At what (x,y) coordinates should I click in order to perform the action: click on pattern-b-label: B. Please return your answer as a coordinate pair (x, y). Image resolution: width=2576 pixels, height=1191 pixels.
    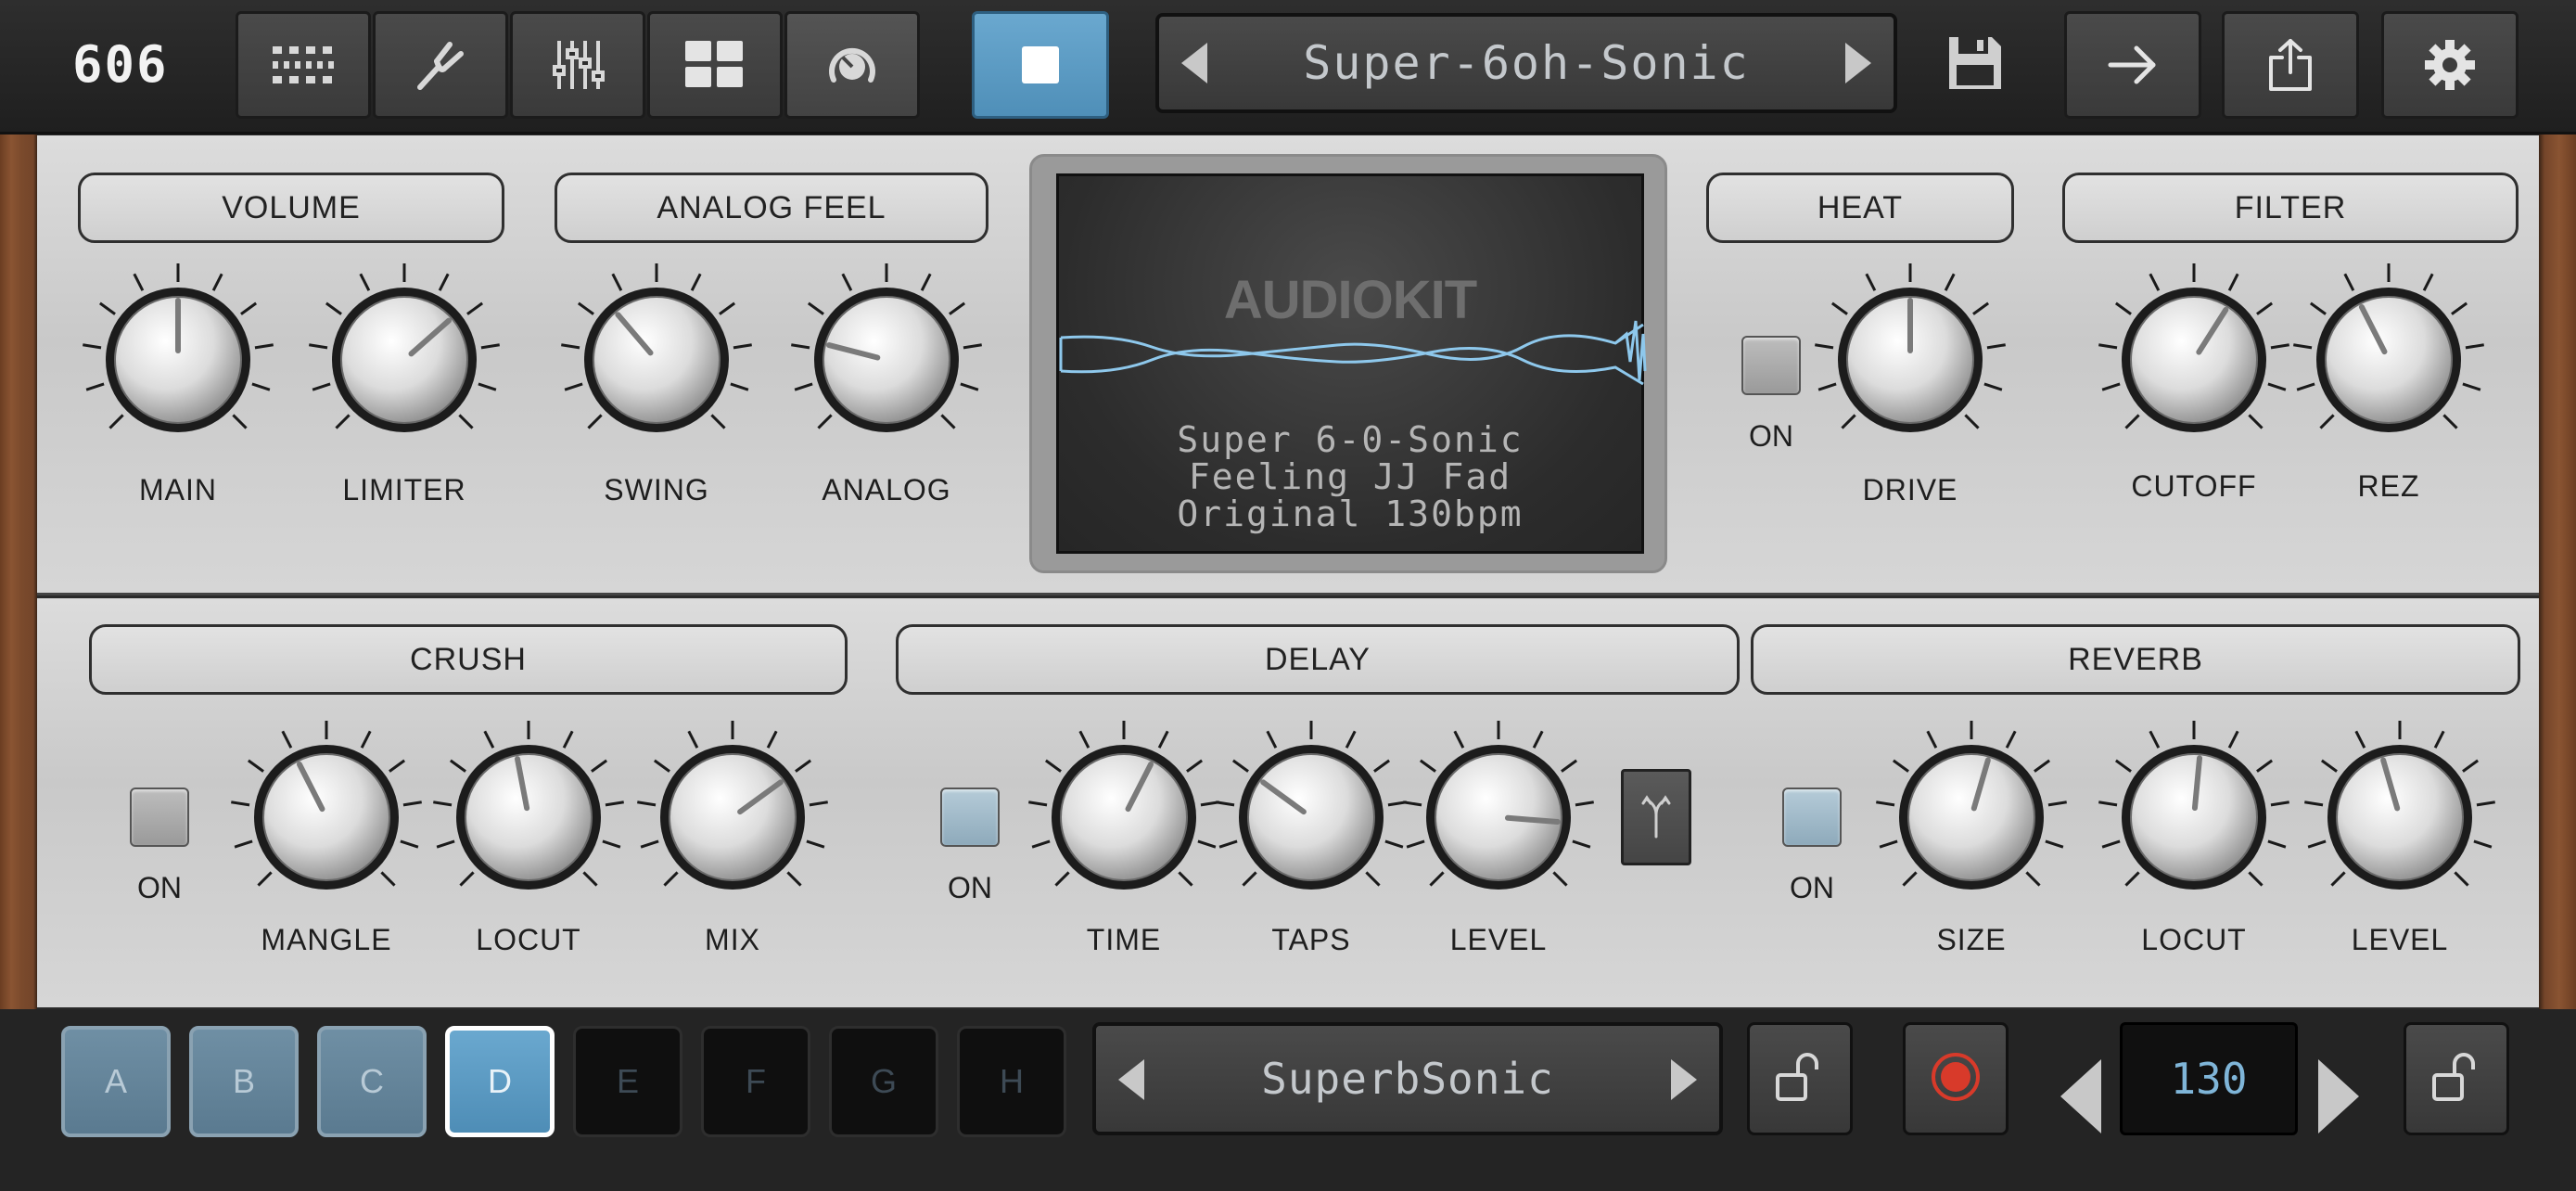
    Looking at the image, I should click on (244, 1081).